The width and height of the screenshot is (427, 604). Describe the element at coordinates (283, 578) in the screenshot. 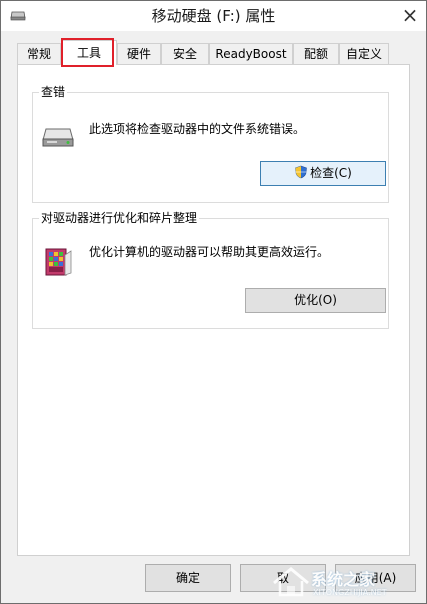

I see `cancel-button: 取` at that location.